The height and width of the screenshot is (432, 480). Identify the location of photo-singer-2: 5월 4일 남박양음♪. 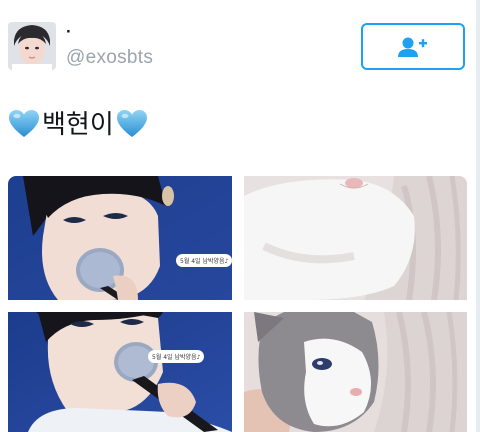
(120, 372).